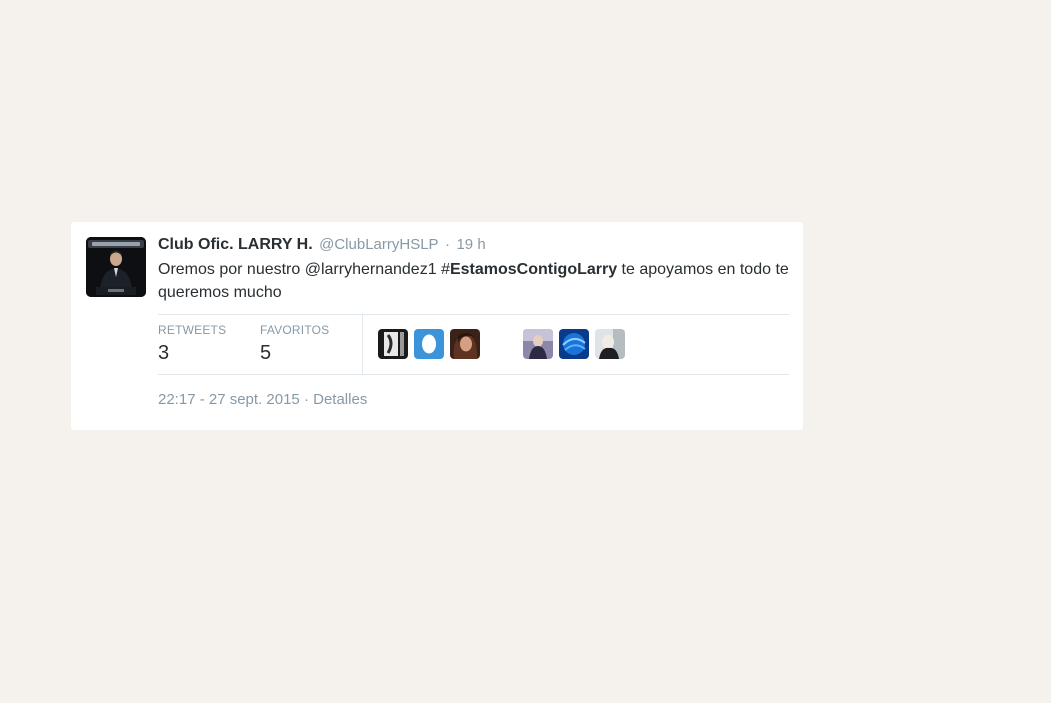 This screenshot has height=703, width=1051. I want to click on favorites-stat: FAVORITOS 5, so click(294, 344).